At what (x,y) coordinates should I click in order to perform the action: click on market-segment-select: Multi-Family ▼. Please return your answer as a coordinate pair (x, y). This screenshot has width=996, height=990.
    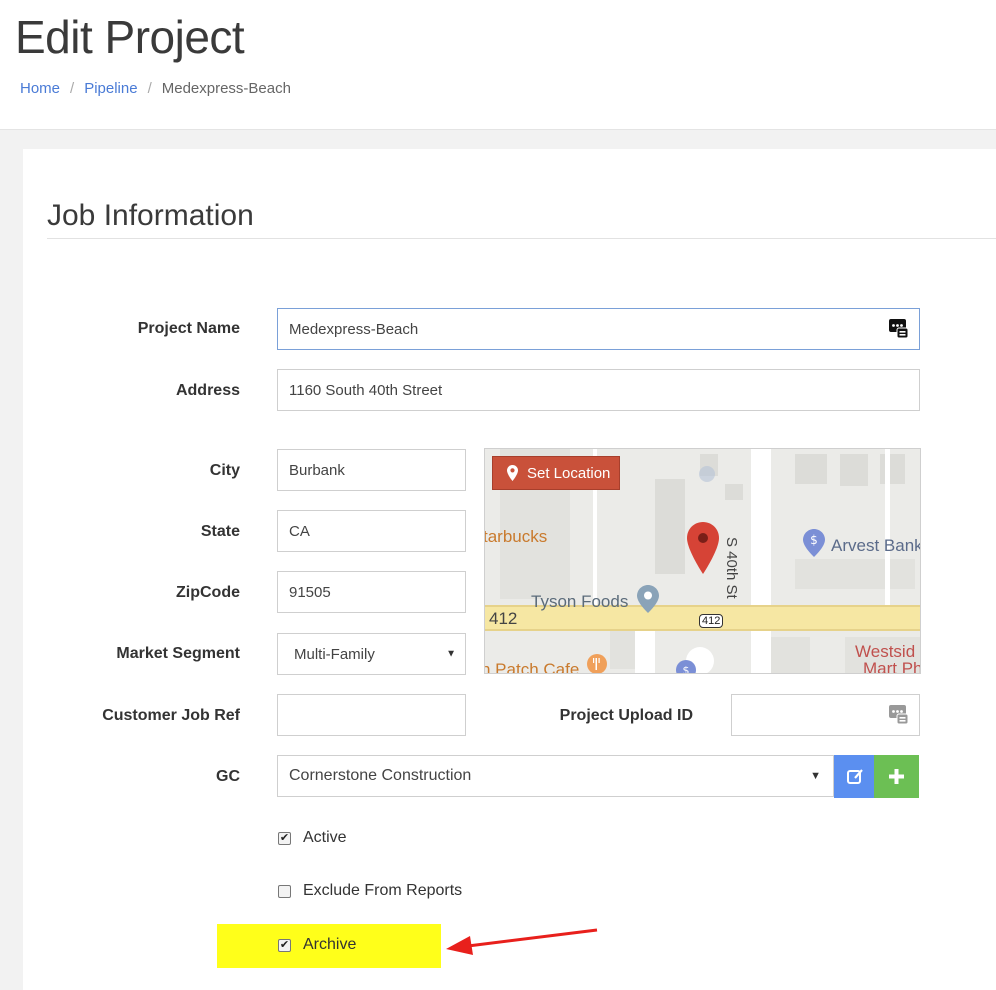
    Looking at the image, I should click on (371, 654).